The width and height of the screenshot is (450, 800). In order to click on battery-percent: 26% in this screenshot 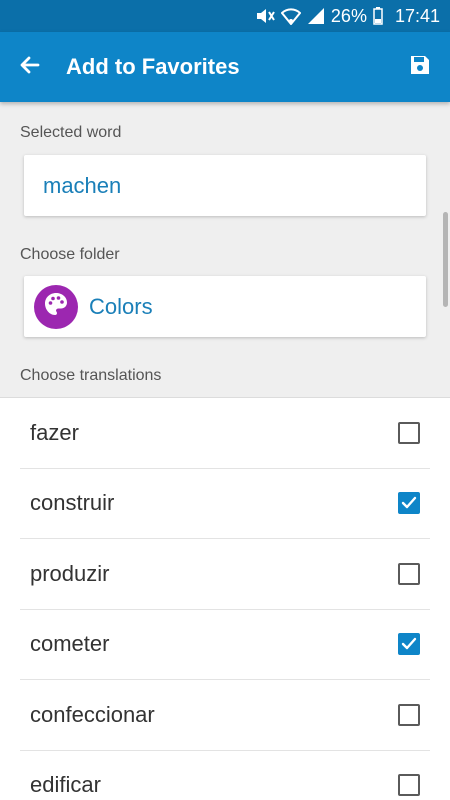, I will do `click(348, 15)`.